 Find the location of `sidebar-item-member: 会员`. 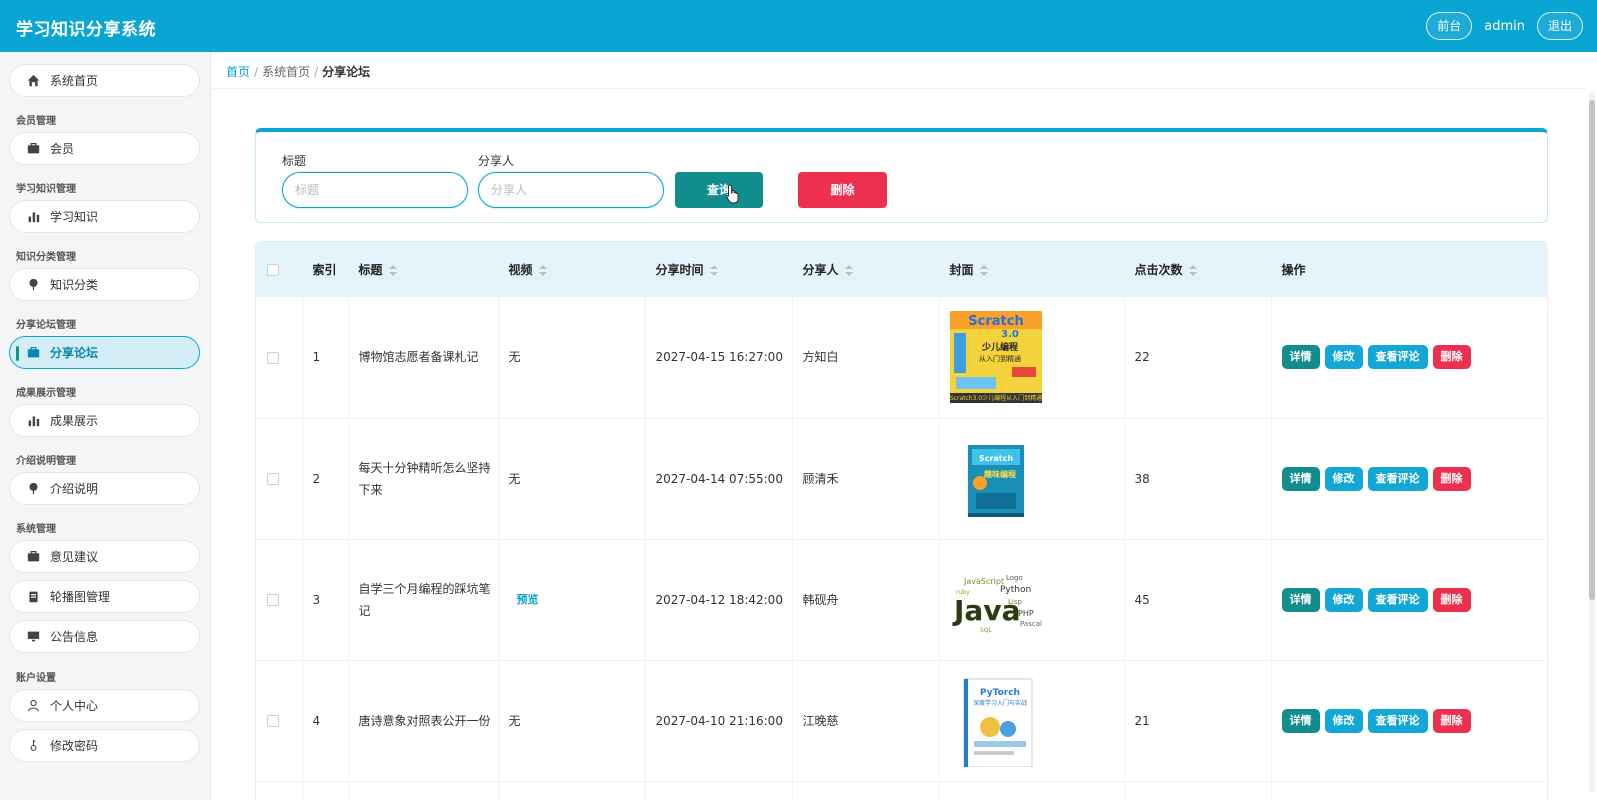

sidebar-item-member: 会员 is located at coordinates (104, 148).